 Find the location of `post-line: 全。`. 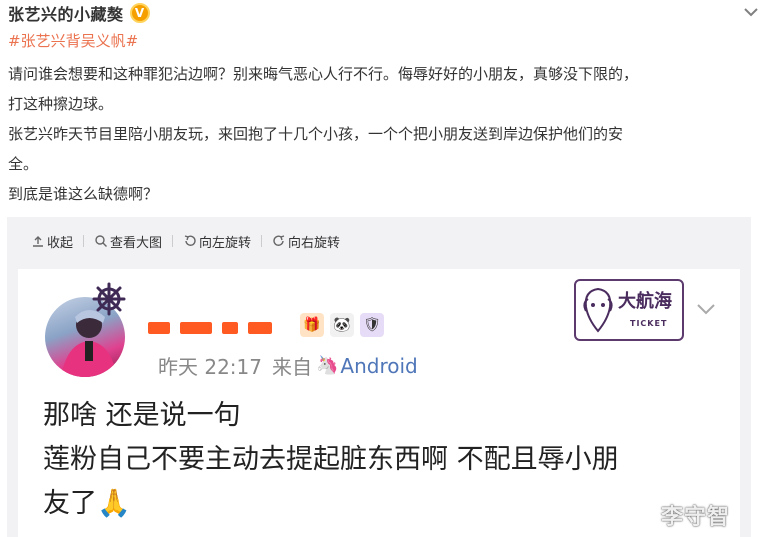

post-line: 全。 is located at coordinates (23, 164).